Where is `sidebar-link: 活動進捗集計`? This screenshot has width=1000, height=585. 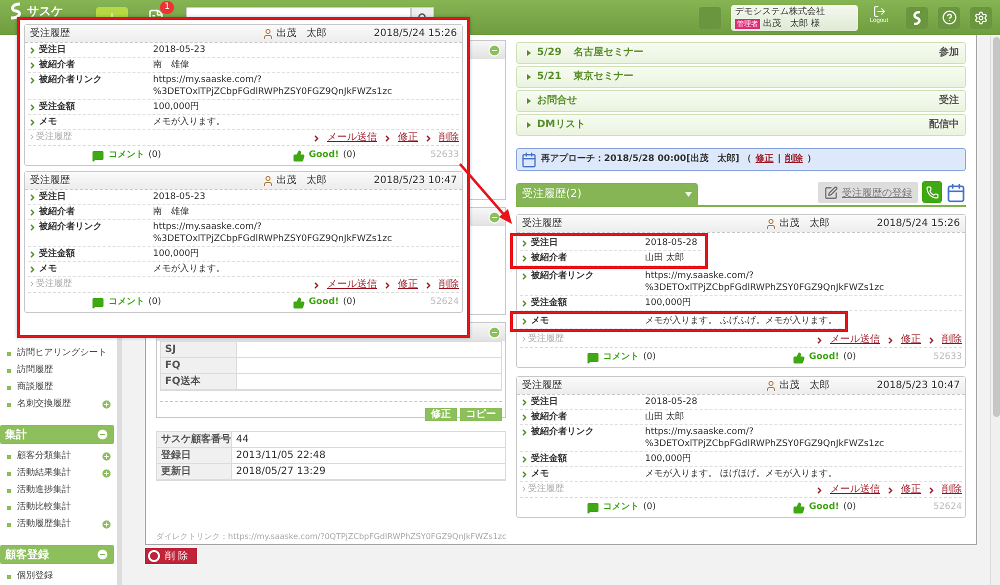 sidebar-link: 活動進捗集計 is located at coordinates (44, 490).